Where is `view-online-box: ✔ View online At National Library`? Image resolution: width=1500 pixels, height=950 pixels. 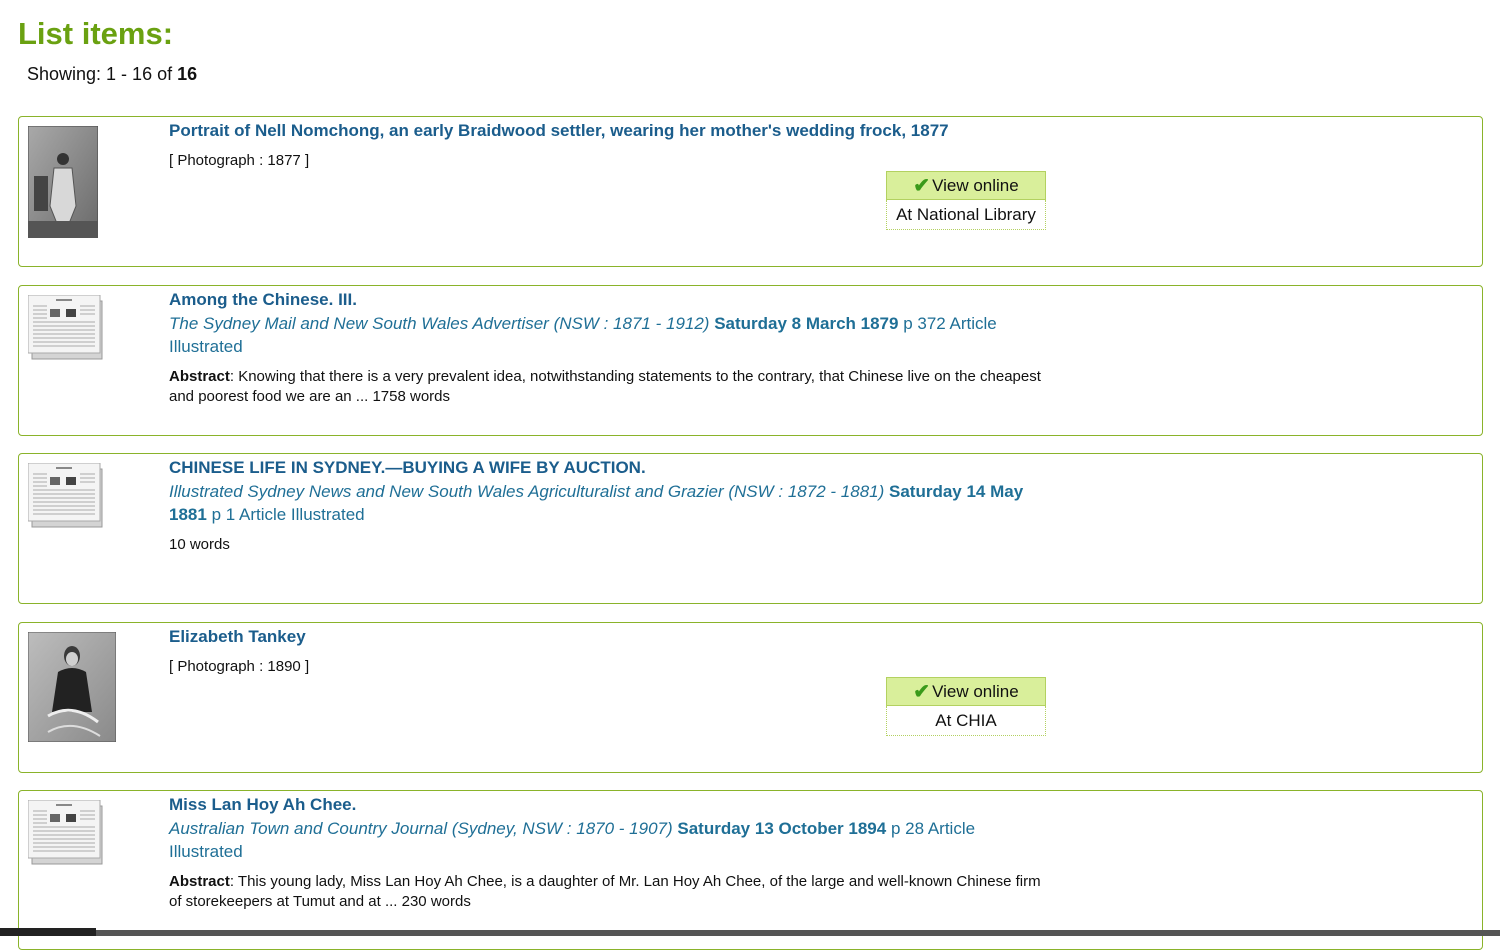 view-online-box: ✔ View online At National Library is located at coordinates (966, 200).